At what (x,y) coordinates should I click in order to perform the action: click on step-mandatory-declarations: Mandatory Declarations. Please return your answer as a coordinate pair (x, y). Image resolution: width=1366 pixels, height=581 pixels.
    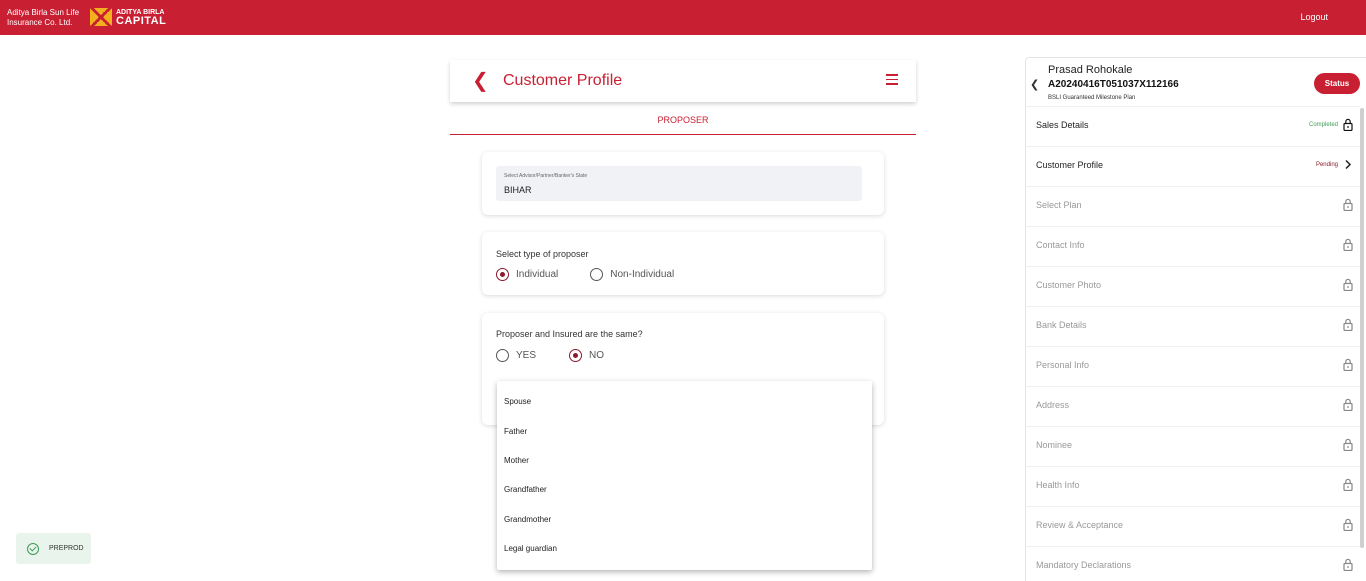
    Looking at the image, I should click on (1193, 563).